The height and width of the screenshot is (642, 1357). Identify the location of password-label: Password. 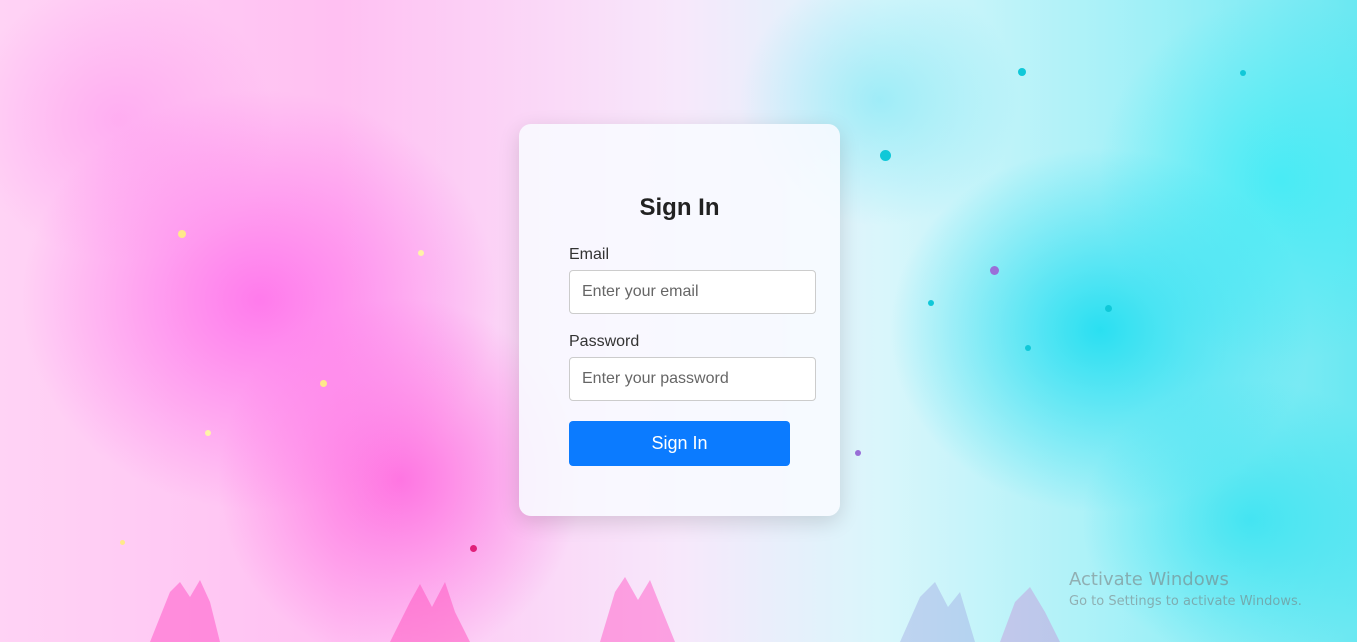
(604, 341).